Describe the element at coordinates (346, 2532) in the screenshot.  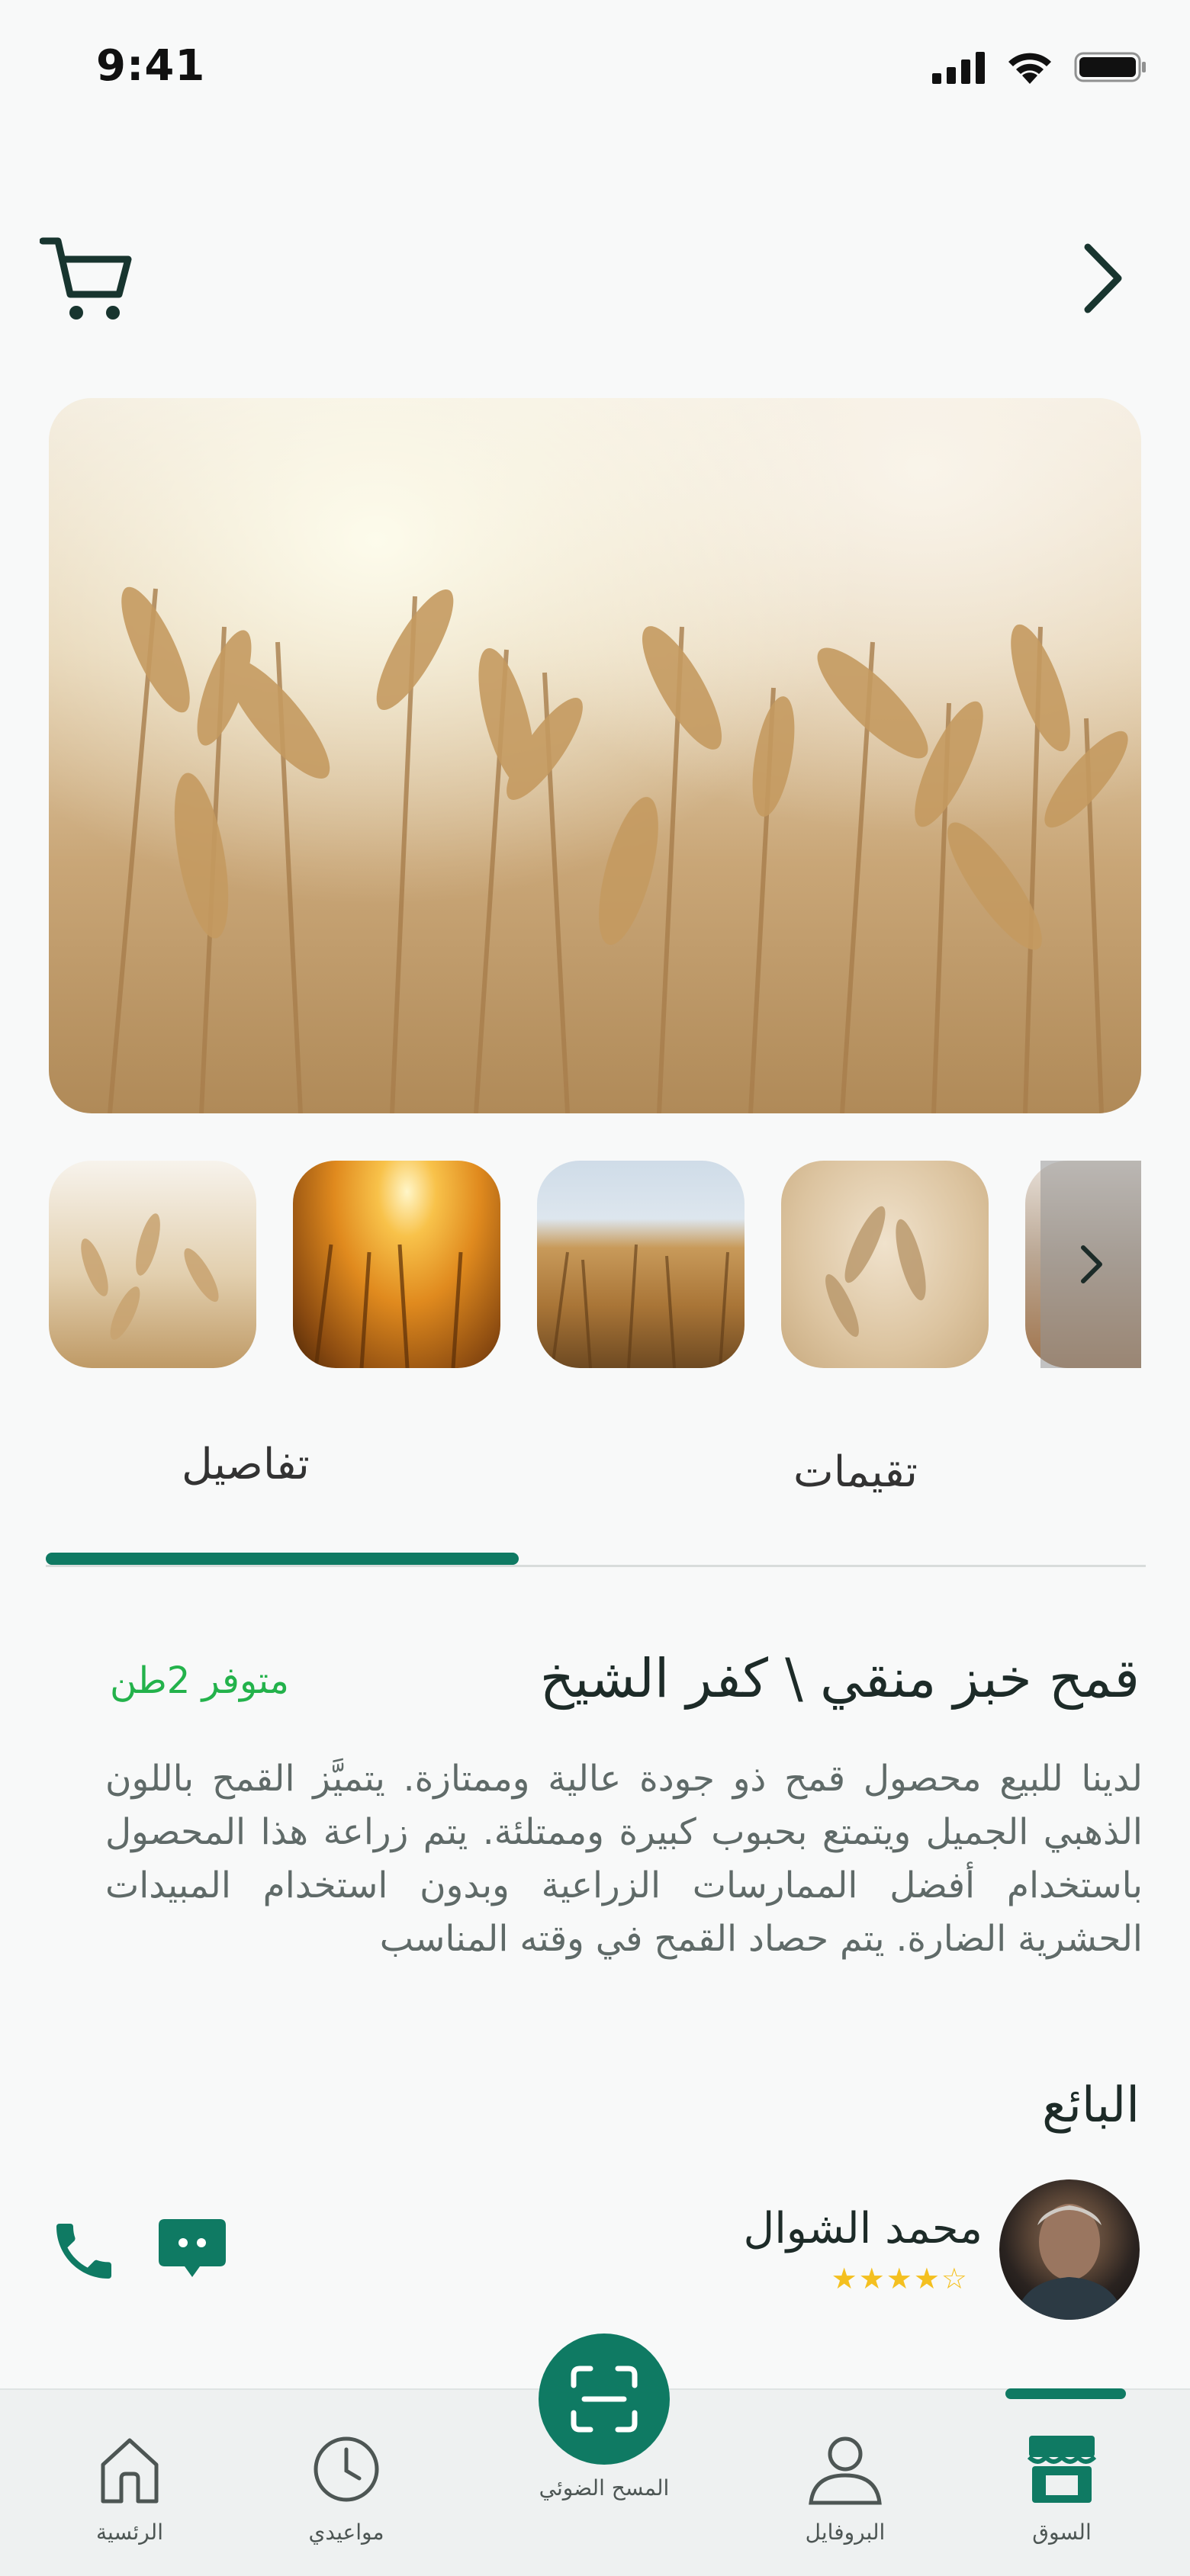
I see `nav-label-appointments: مواعيدي` at that location.